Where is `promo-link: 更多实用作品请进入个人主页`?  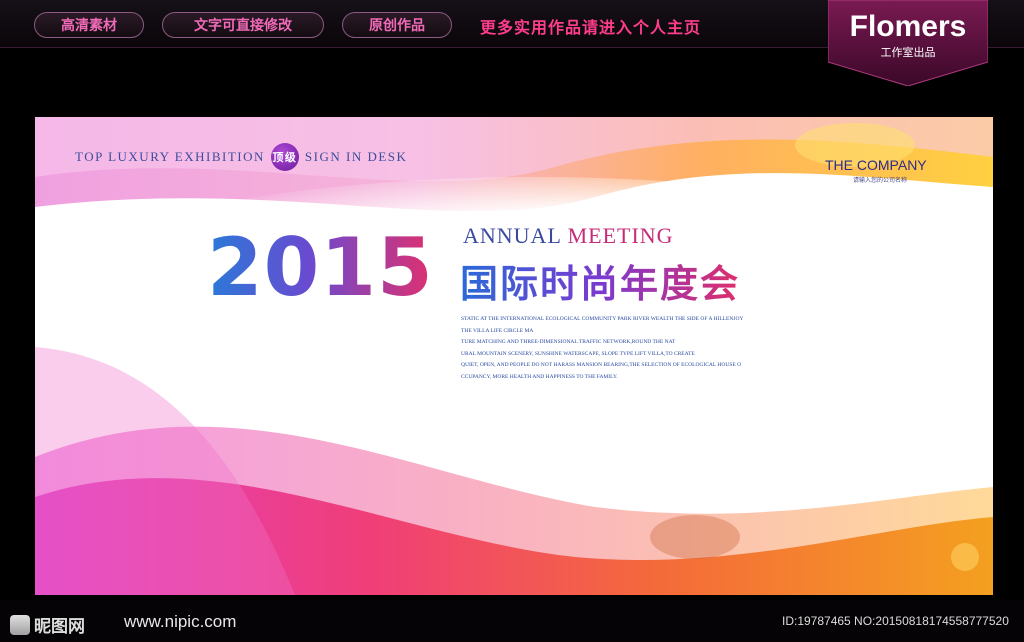
promo-link: 更多实用作品请进入个人主页 is located at coordinates (590, 26).